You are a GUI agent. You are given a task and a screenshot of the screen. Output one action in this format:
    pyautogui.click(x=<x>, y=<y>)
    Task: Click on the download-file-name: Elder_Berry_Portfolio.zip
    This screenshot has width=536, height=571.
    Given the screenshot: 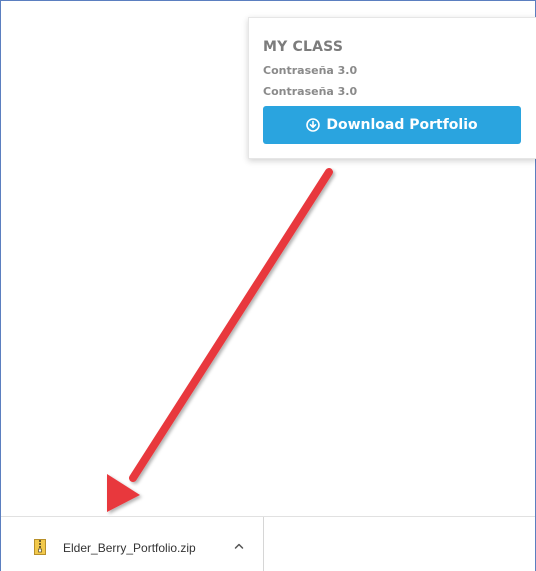 What is the action you would take?
    pyautogui.click(x=129, y=548)
    